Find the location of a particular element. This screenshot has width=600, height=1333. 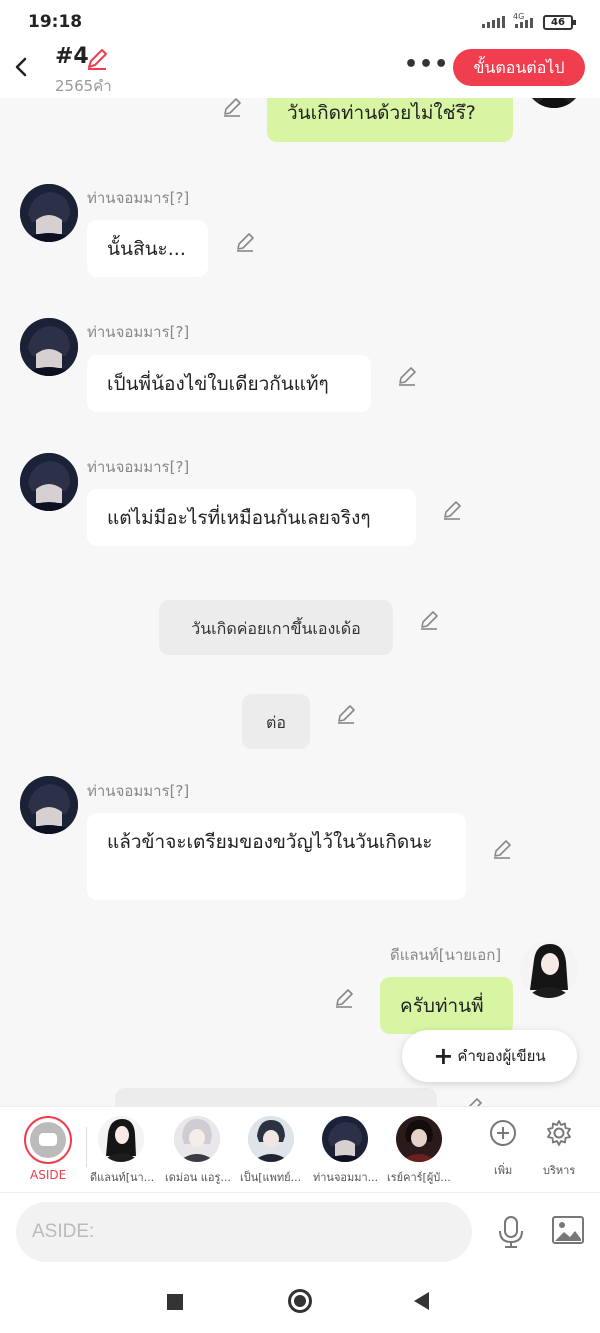

aside-label: ASIDE is located at coordinates (48, 1175).